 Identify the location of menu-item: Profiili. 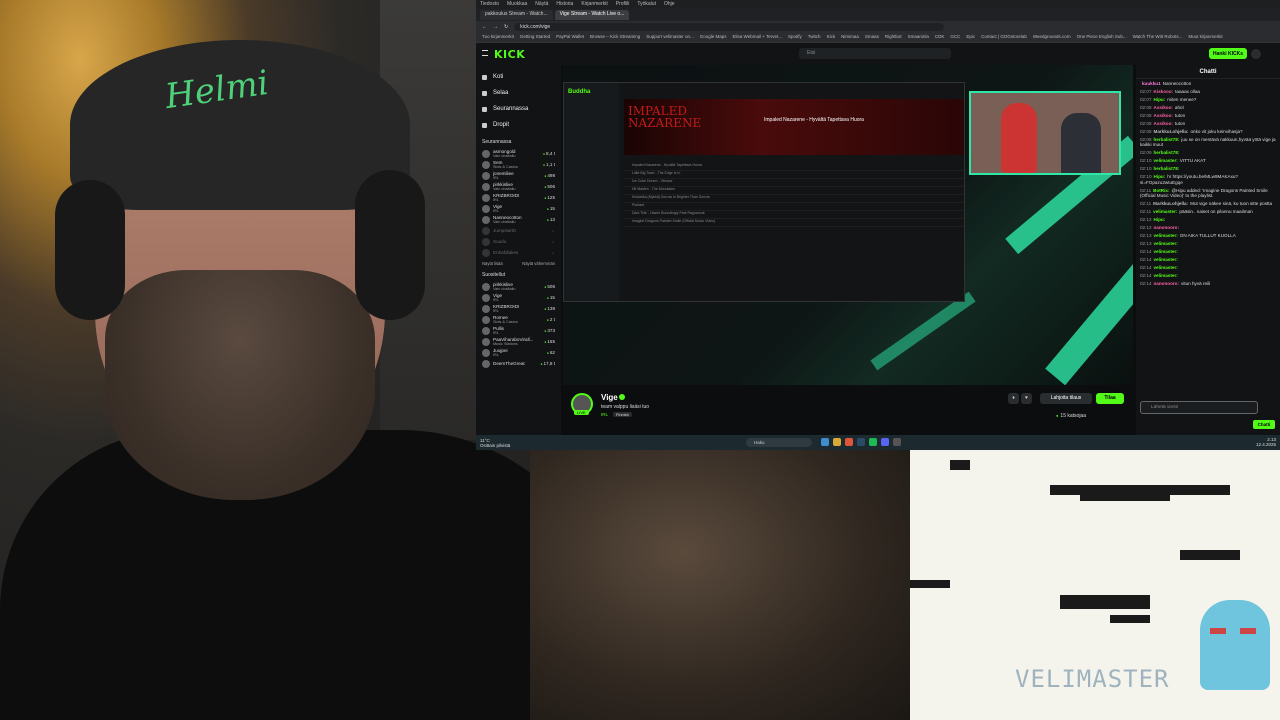
(623, 4).